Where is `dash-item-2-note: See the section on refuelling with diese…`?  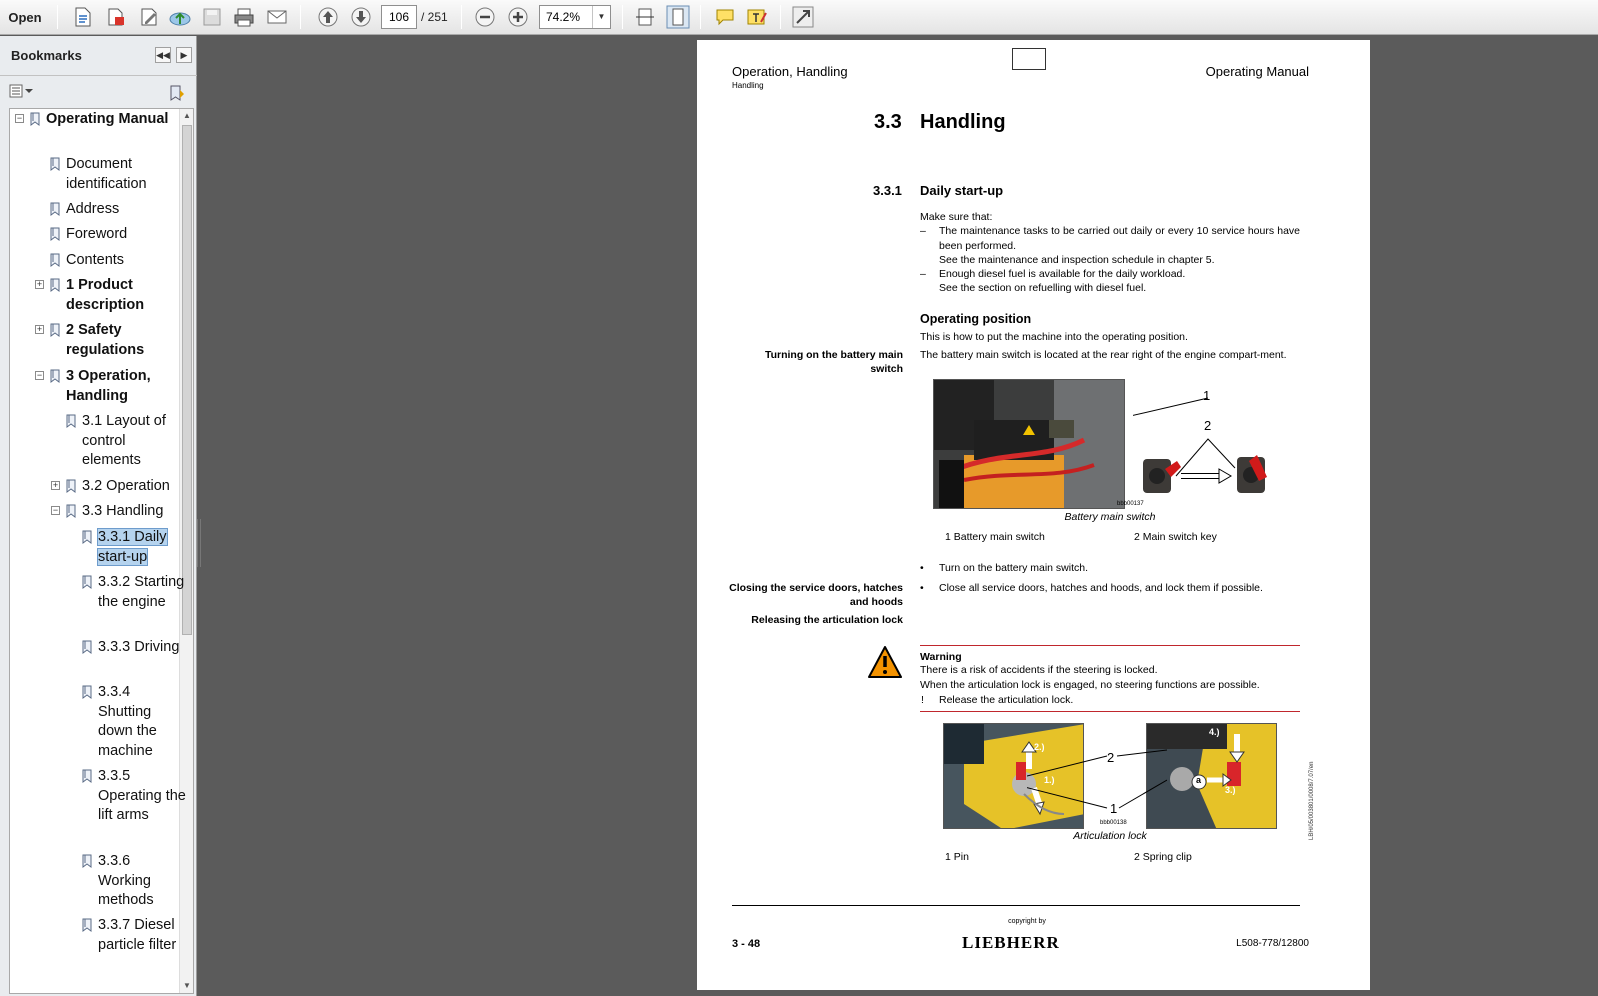 dash-item-2-note: See the section on refuelling with diese… is located at coordinates (1043, 288).